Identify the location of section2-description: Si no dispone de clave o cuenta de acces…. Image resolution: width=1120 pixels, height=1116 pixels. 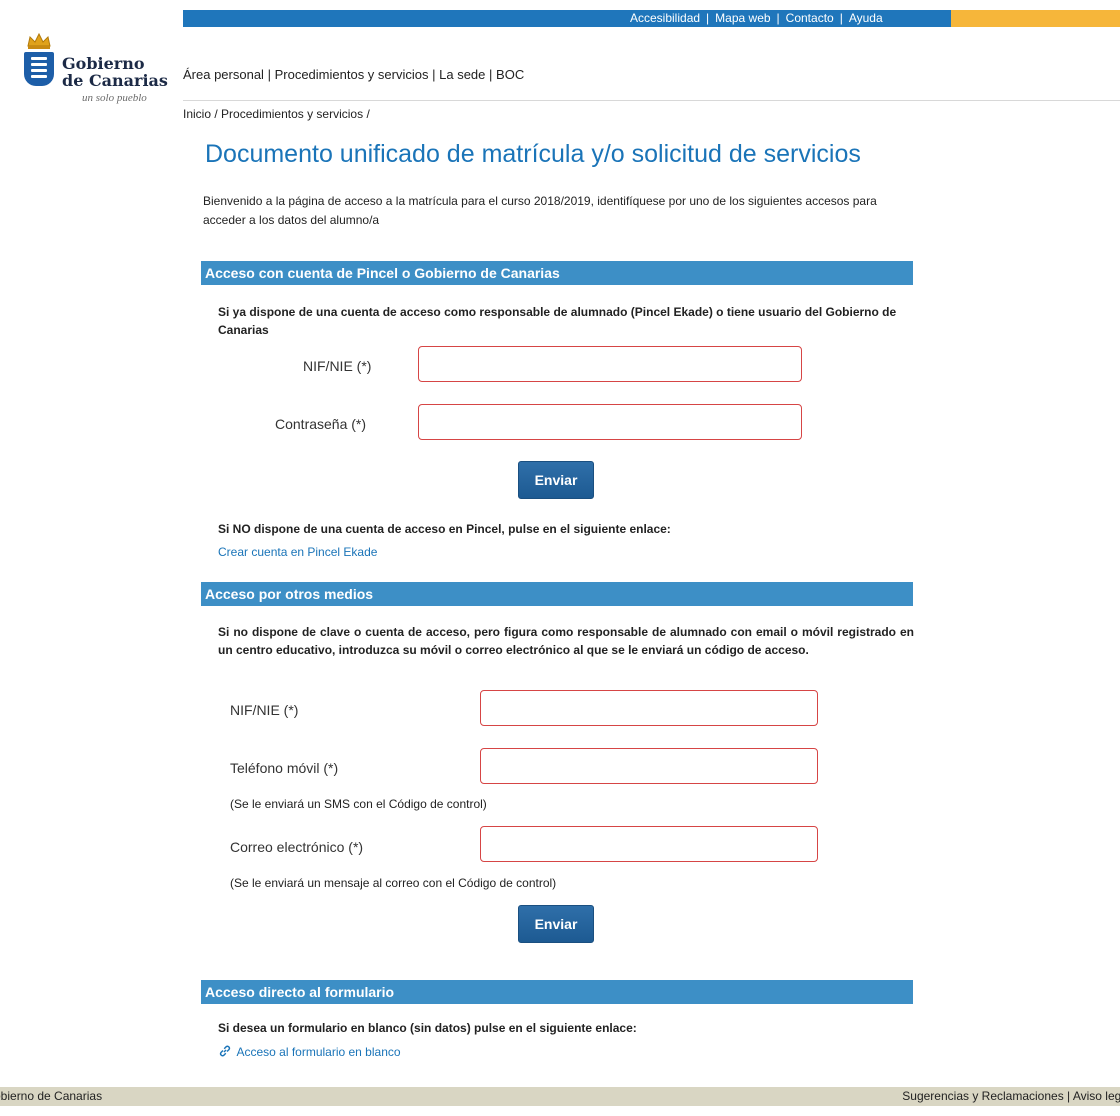
(566, 641).